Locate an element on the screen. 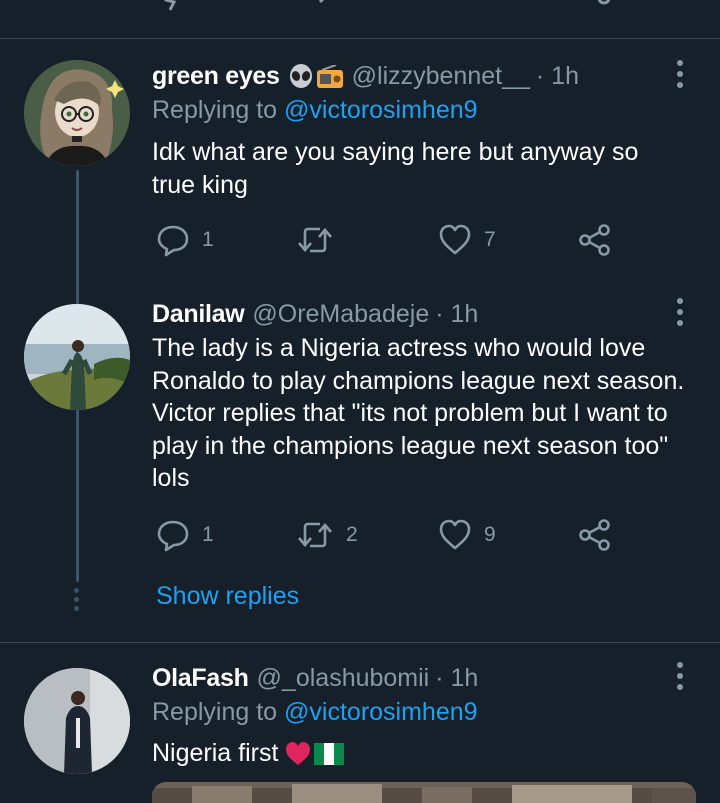 The height and width of the screenshot is (803, 720). tweet-header: green eyes @lizzybennet__ · 1h is located at coordinates (365, 76).